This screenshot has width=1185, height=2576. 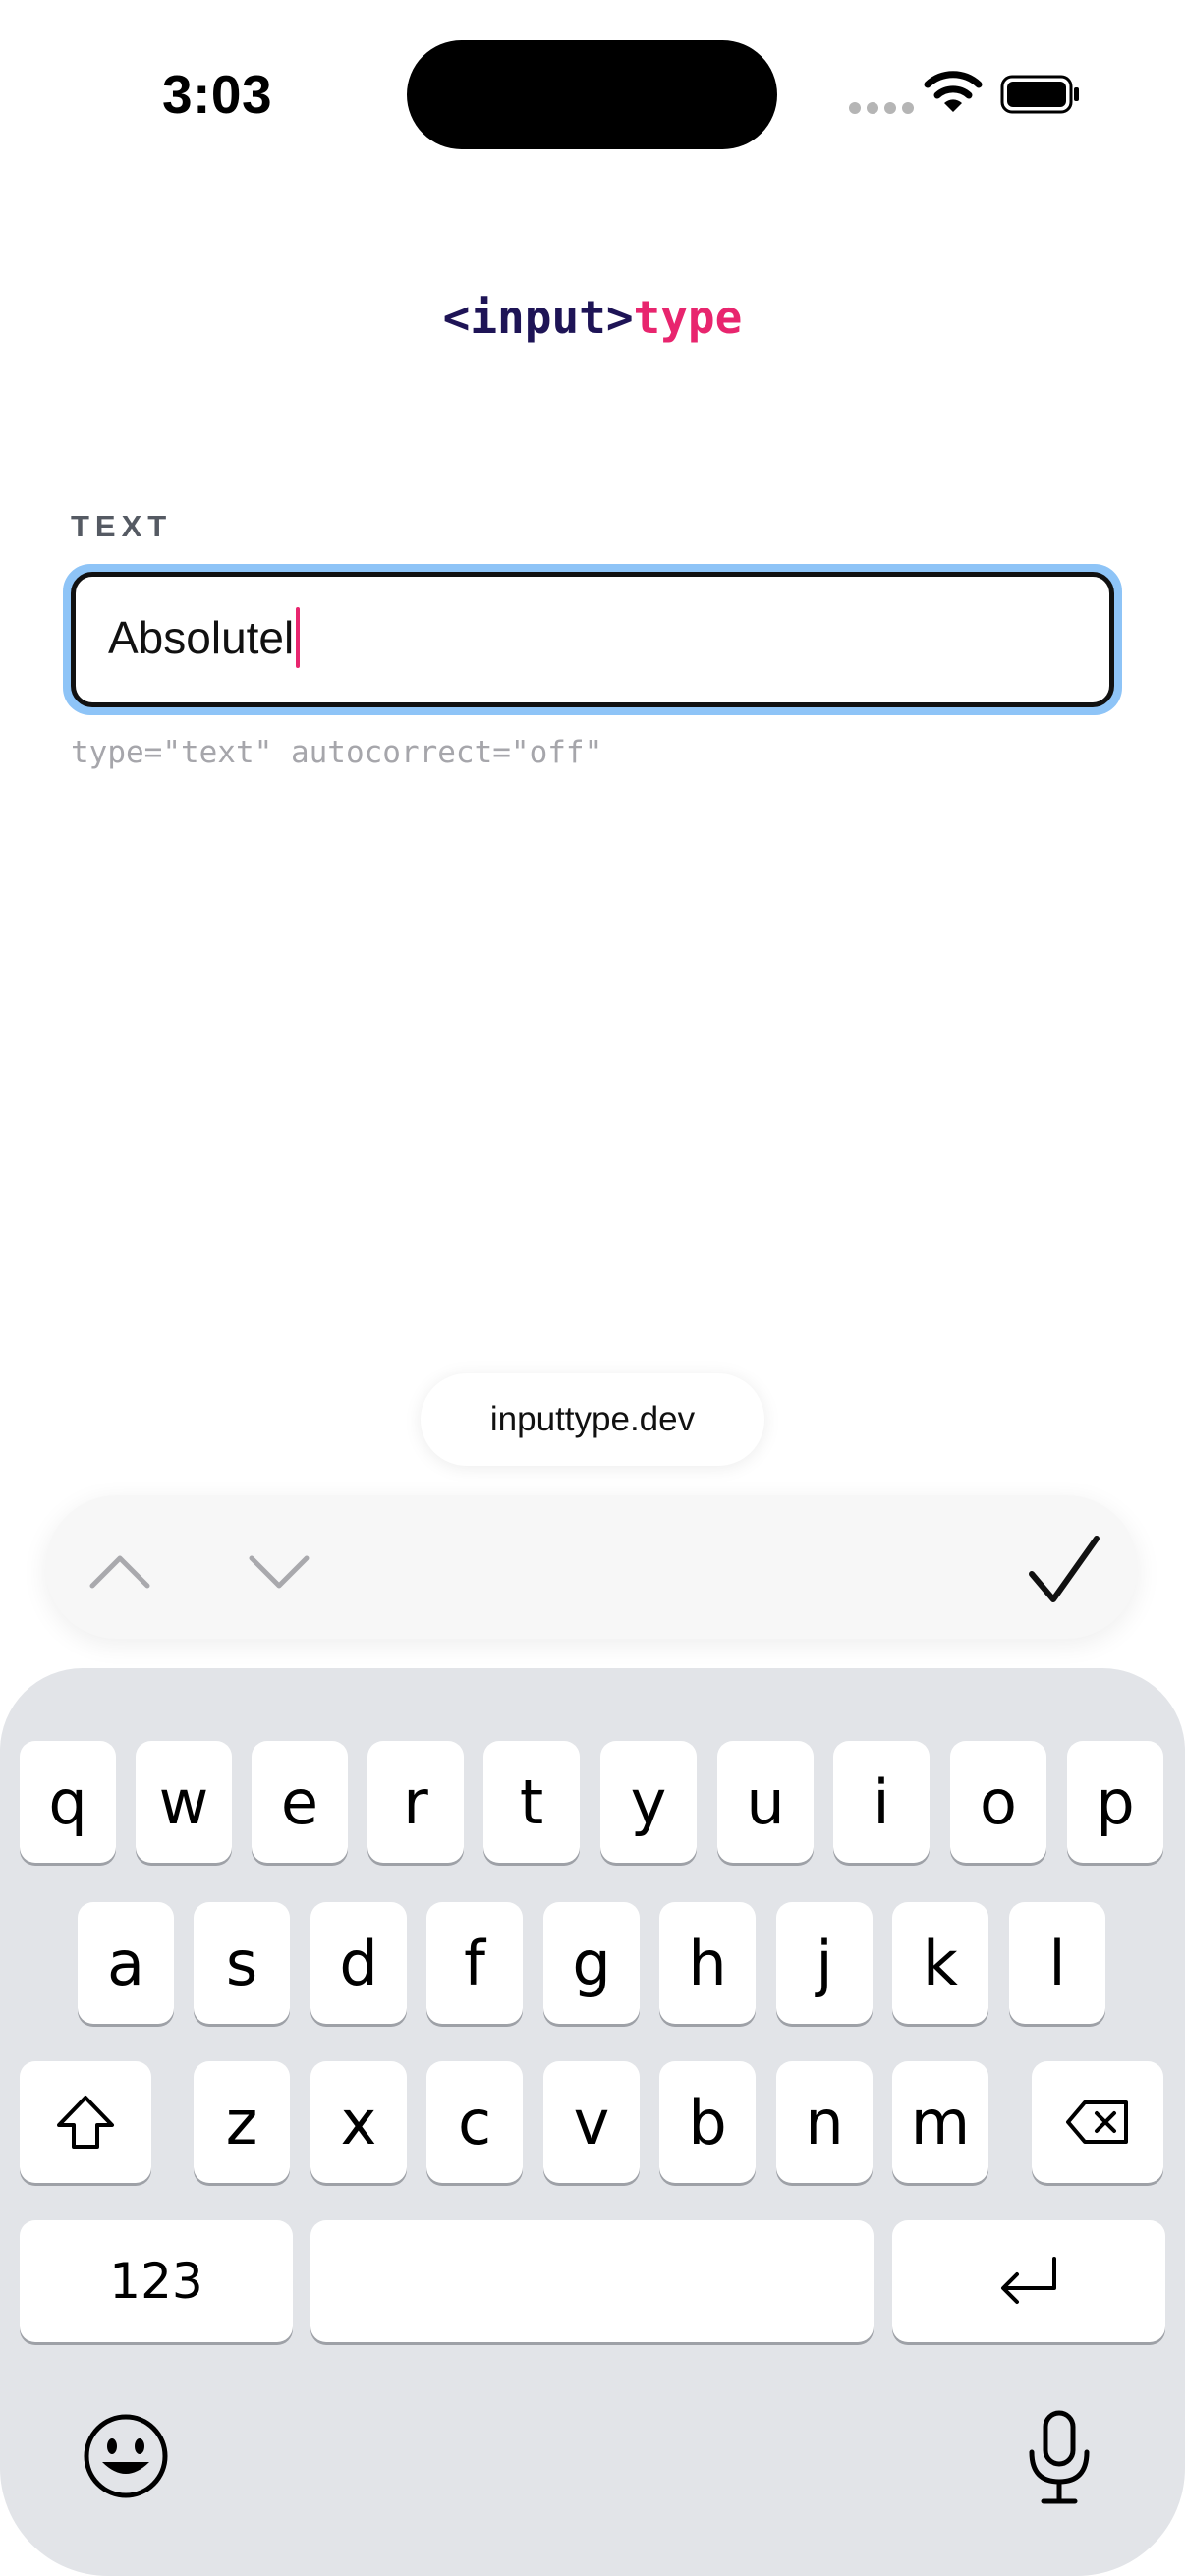 What do you see at coordinates (126, 1963) in the screenshot?
I see `key-a: a` at bounding box center [126, 1963].